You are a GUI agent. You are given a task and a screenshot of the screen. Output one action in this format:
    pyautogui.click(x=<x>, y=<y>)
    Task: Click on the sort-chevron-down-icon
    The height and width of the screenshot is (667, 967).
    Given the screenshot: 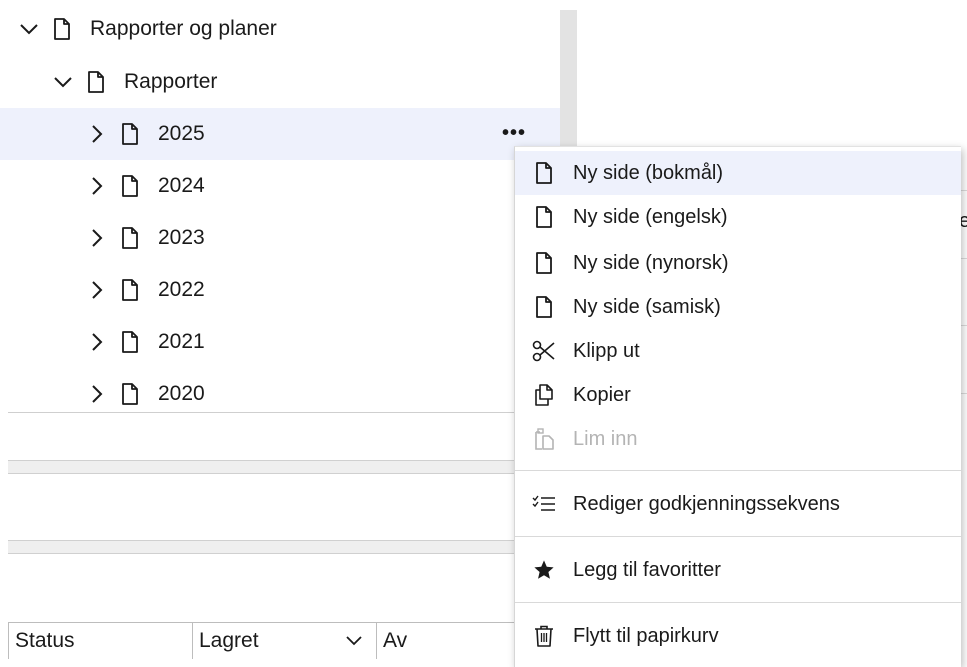 What is the action you would take?
    pyautogui.click(x=354, y=641)
    